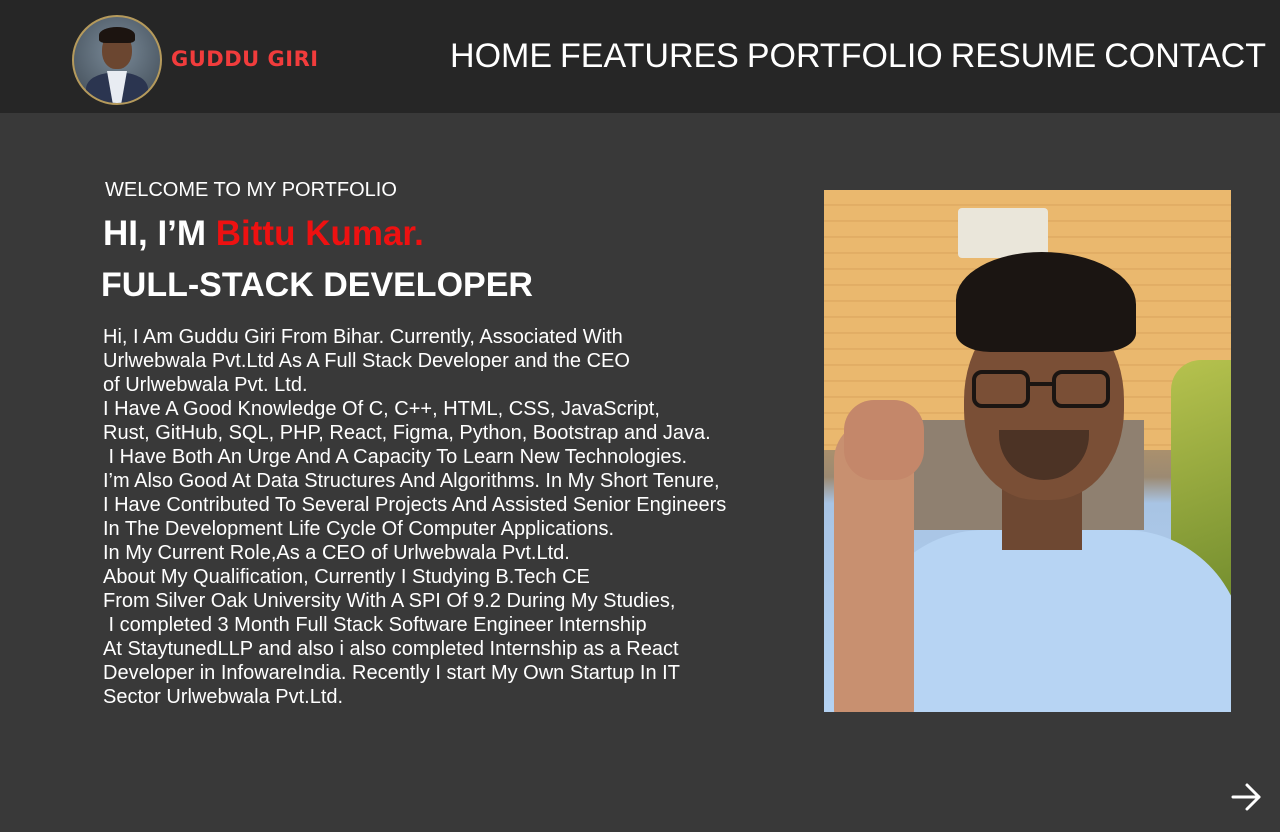 The height and width of the screenshot is (832, 1280). What do you see at coordinates (649, 56) in the screenshot?
I see `nav-features: FEATURES` at bounding box center [649, 56].